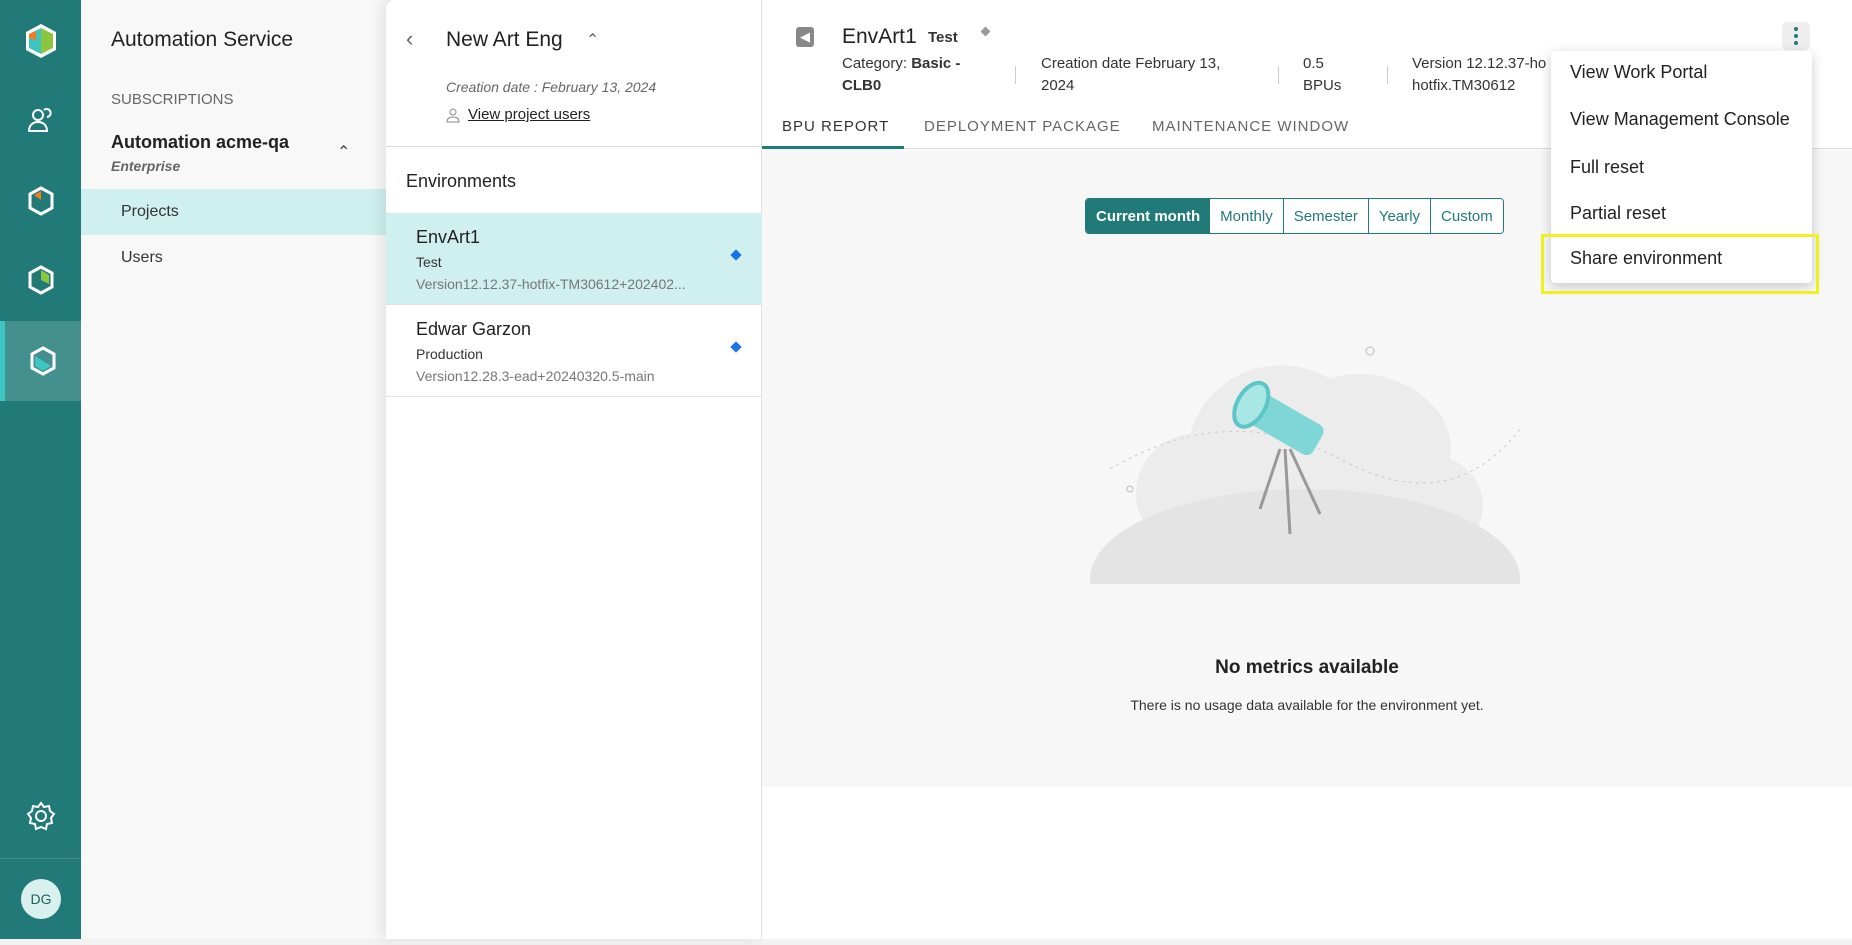 Image resolution: width=1852 pixels, height=945 pixels. Describe the element at coordinates (40, 120) in the screenshot. I see `user-management-icon` at that location.